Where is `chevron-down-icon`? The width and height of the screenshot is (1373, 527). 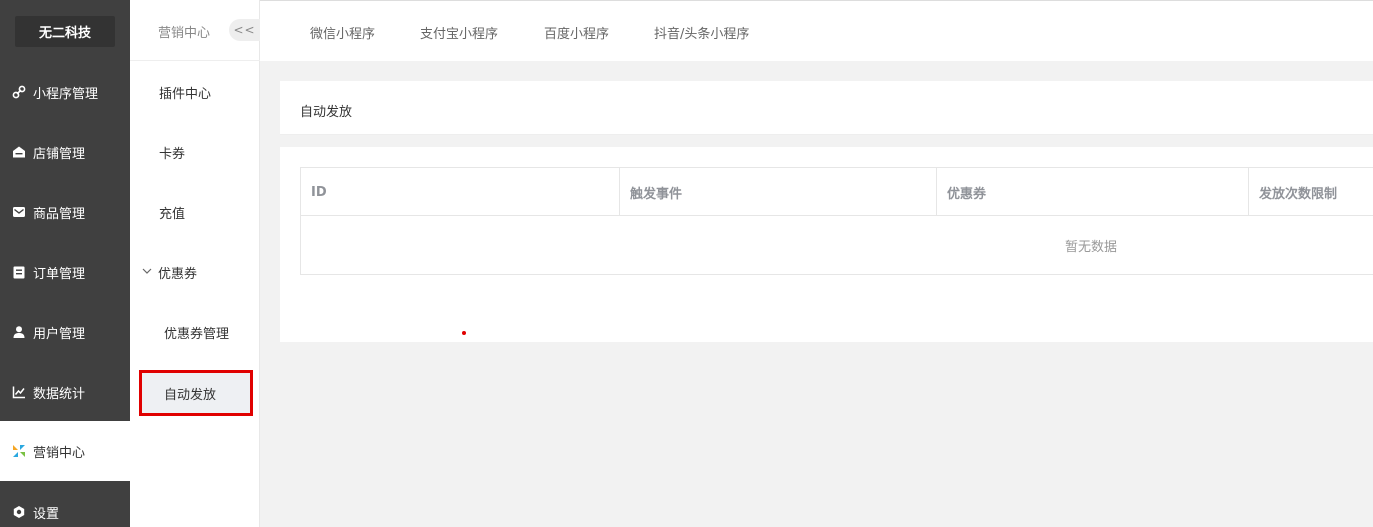 chevron-down-icon is located at coordinates (147, 272).